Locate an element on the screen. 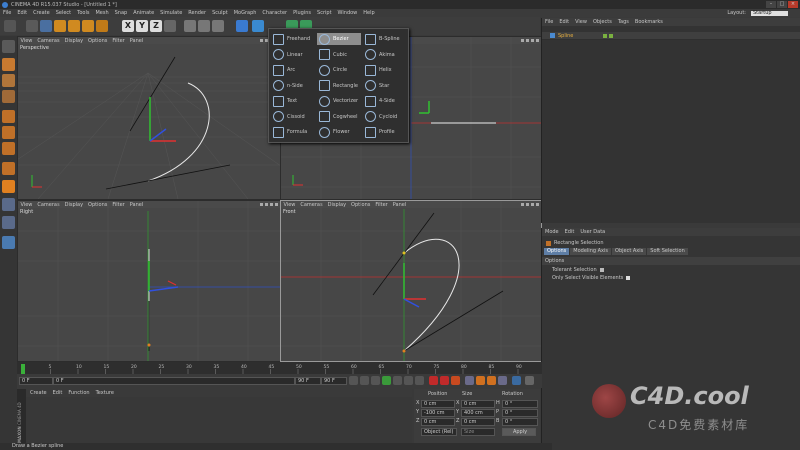  x-axis-icon: X is located at coordinates (128, 26).